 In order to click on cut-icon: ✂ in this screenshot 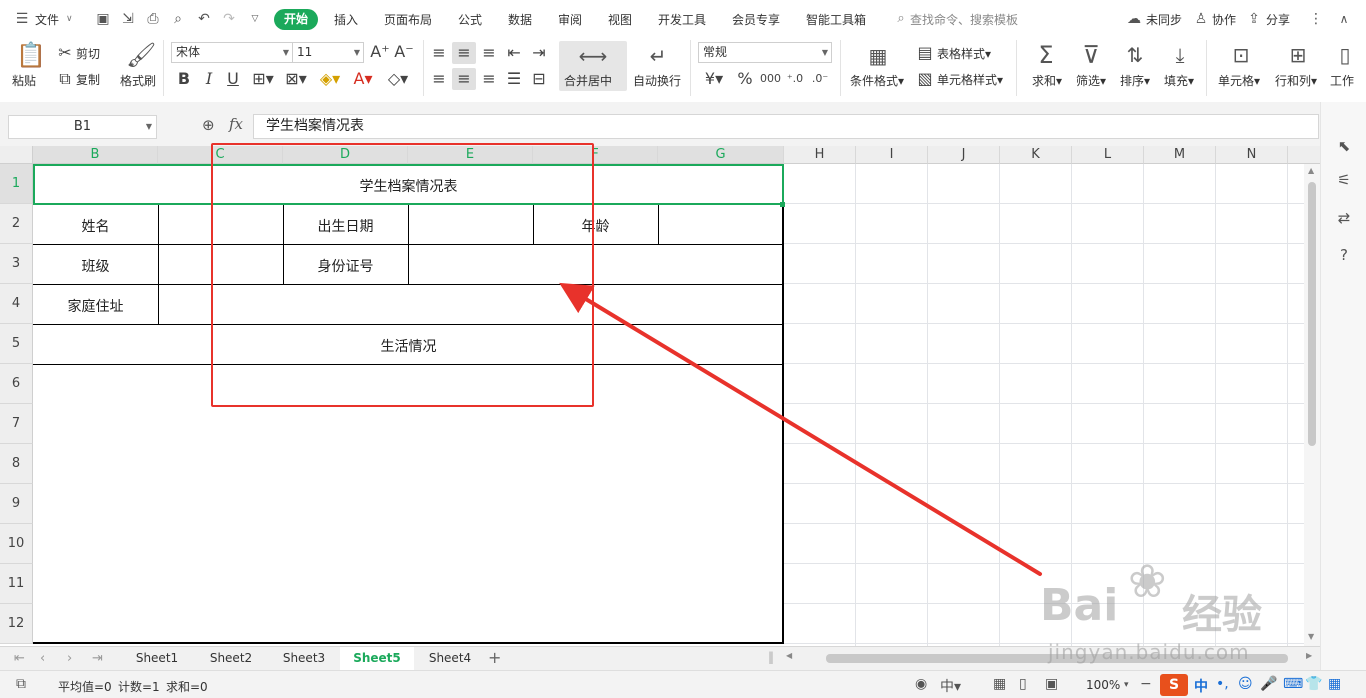, I will do `click(65, 53)`.